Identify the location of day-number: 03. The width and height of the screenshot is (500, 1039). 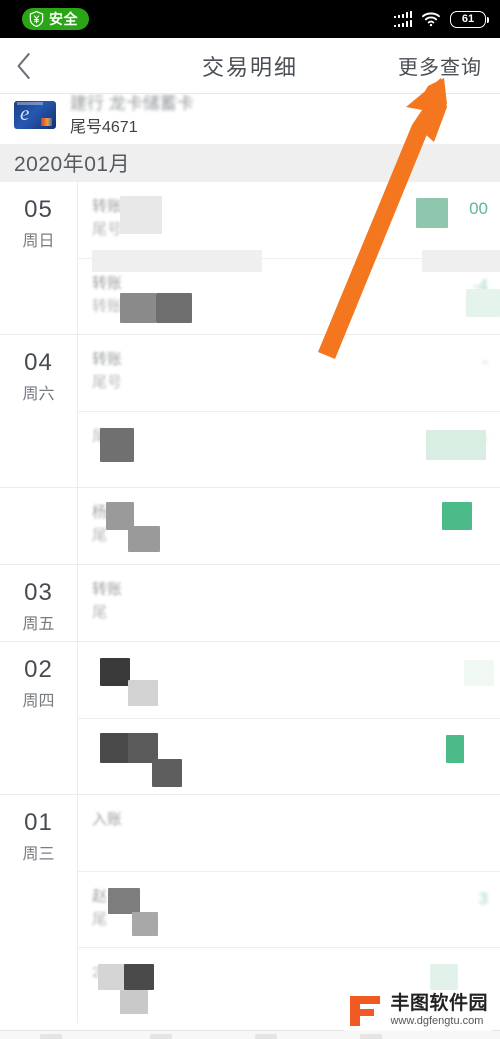
(38, 592).